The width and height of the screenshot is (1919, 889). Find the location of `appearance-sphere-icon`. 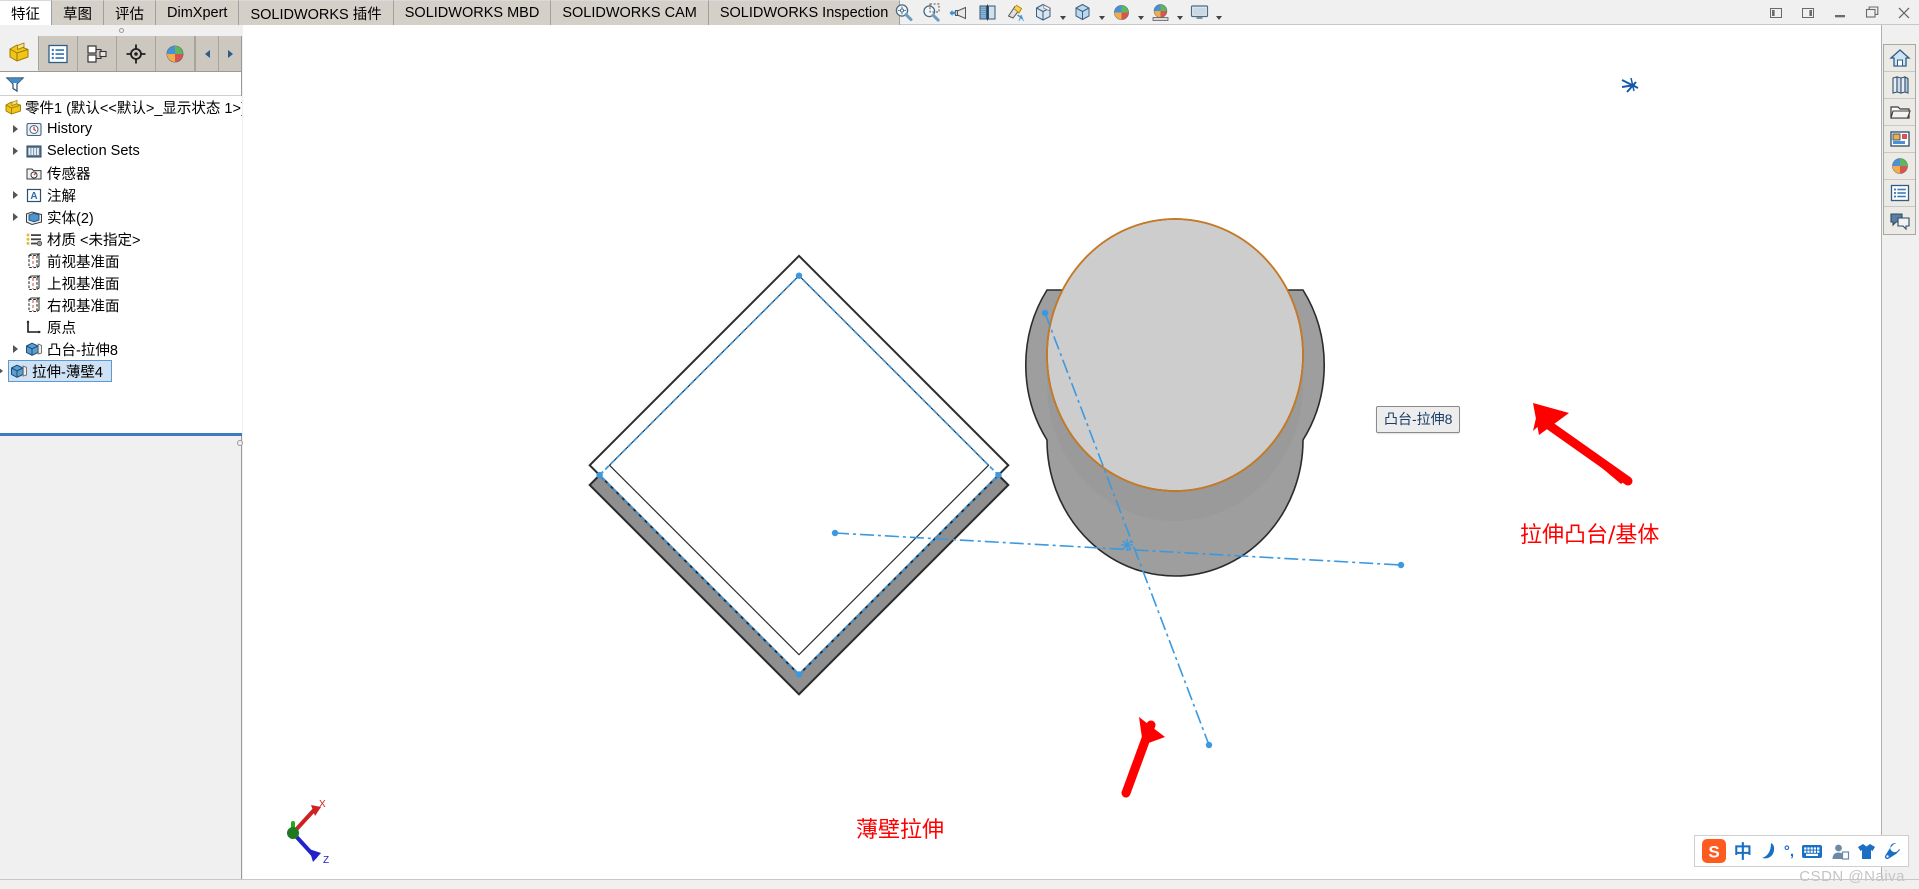

appearance-sphere-icon is located at coordinates (1899, 166).